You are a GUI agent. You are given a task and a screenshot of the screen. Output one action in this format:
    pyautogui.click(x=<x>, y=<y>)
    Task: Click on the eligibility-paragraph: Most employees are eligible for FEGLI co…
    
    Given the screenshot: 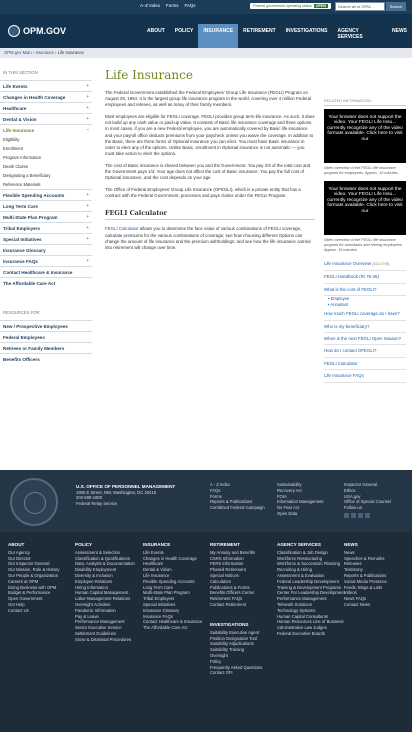 What is the action you would take?
    pyautogui.click(x=210, y=135)
    